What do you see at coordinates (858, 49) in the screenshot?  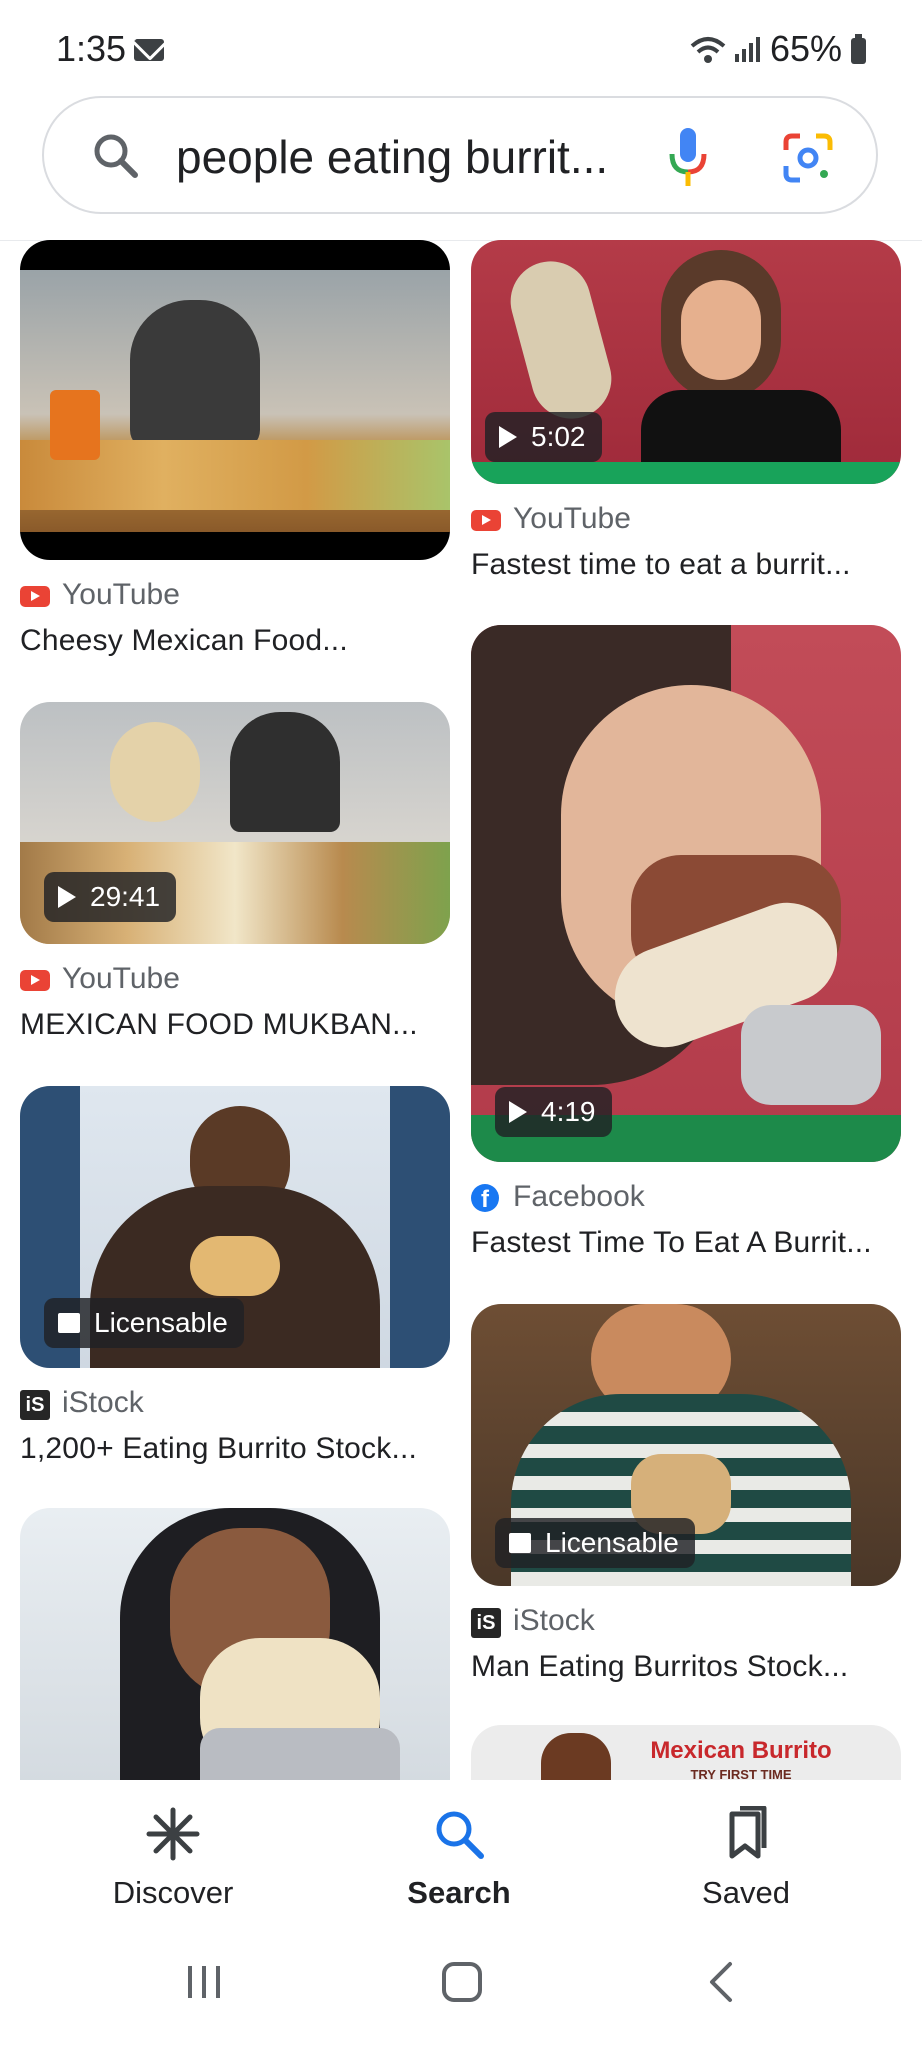 I see `battery-icon` at bounding box center [858, 49].